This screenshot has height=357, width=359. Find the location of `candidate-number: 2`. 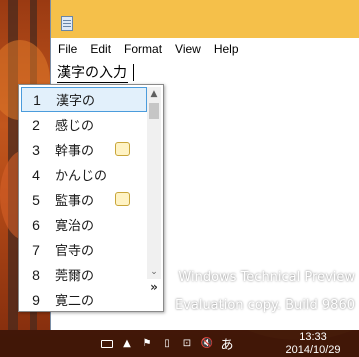

candidate-number: 2 is located at coordinates (36, 124).